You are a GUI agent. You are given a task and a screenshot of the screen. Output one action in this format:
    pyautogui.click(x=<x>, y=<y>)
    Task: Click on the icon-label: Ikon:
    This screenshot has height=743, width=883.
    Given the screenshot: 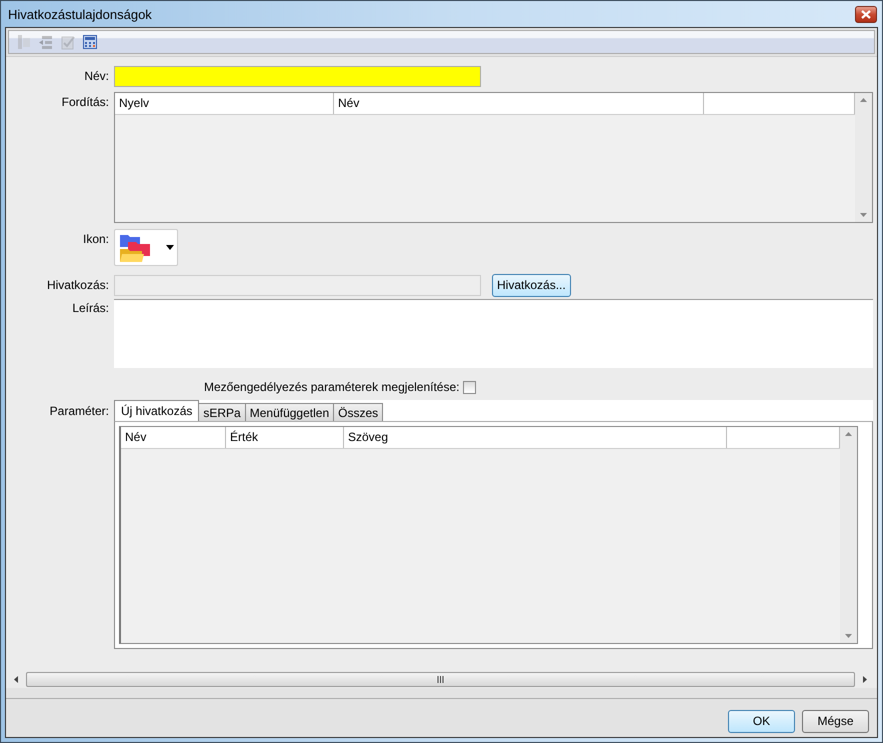 What is the action you would take?
    pyautogui.click(x=96, y=238)
    